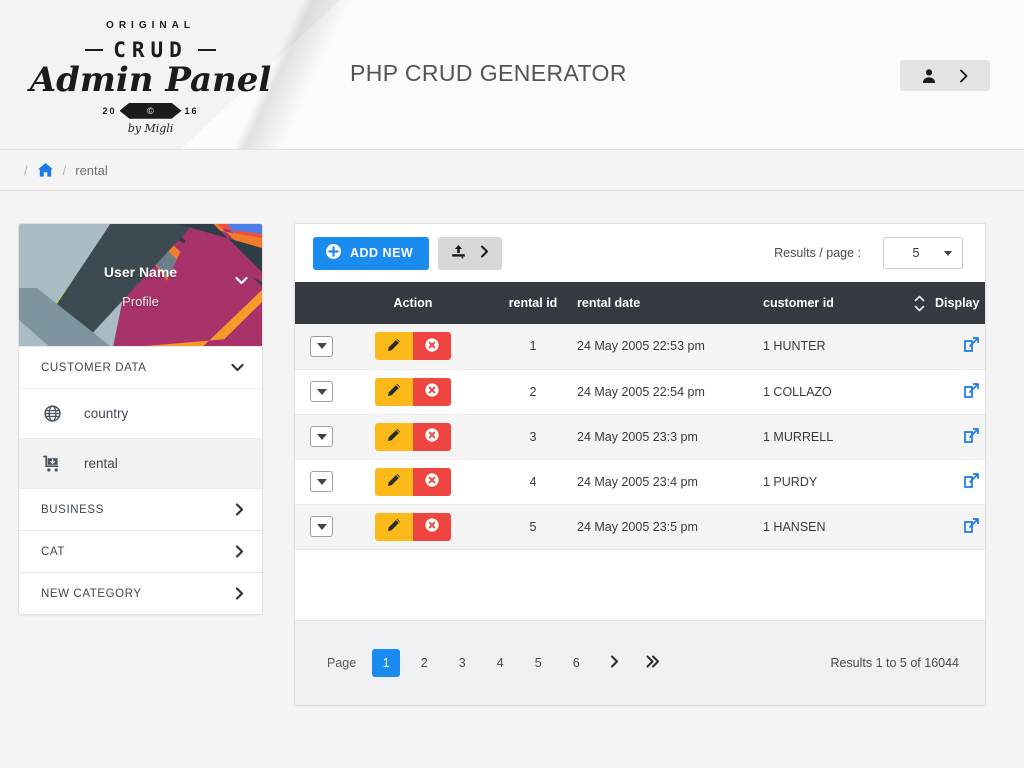  Describe the element at coordinates (462, 663) in the screenshot. I see `page-button-3: 3` at that location.